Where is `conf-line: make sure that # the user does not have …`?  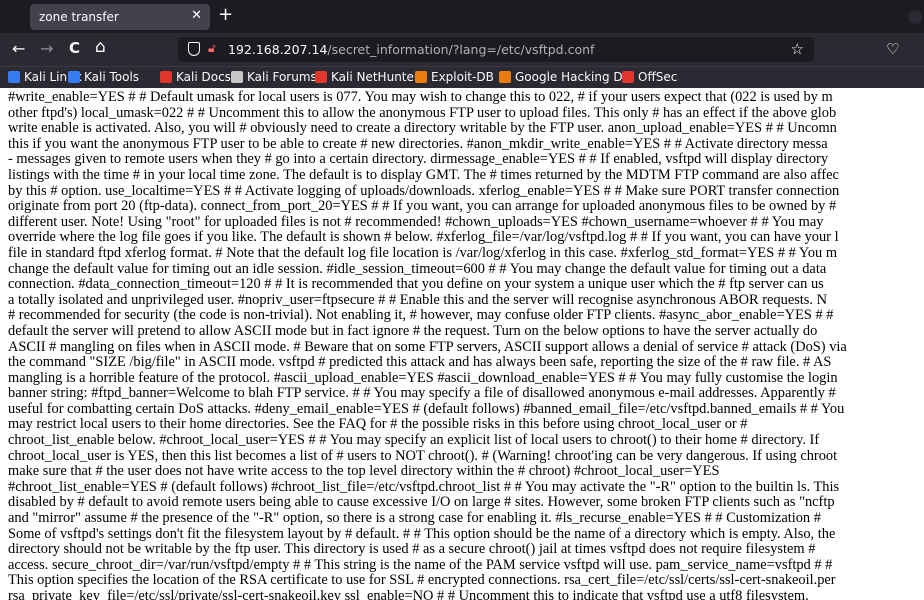
conf-line: make sure that # the user does not have … is located at coordinates (364, 471).